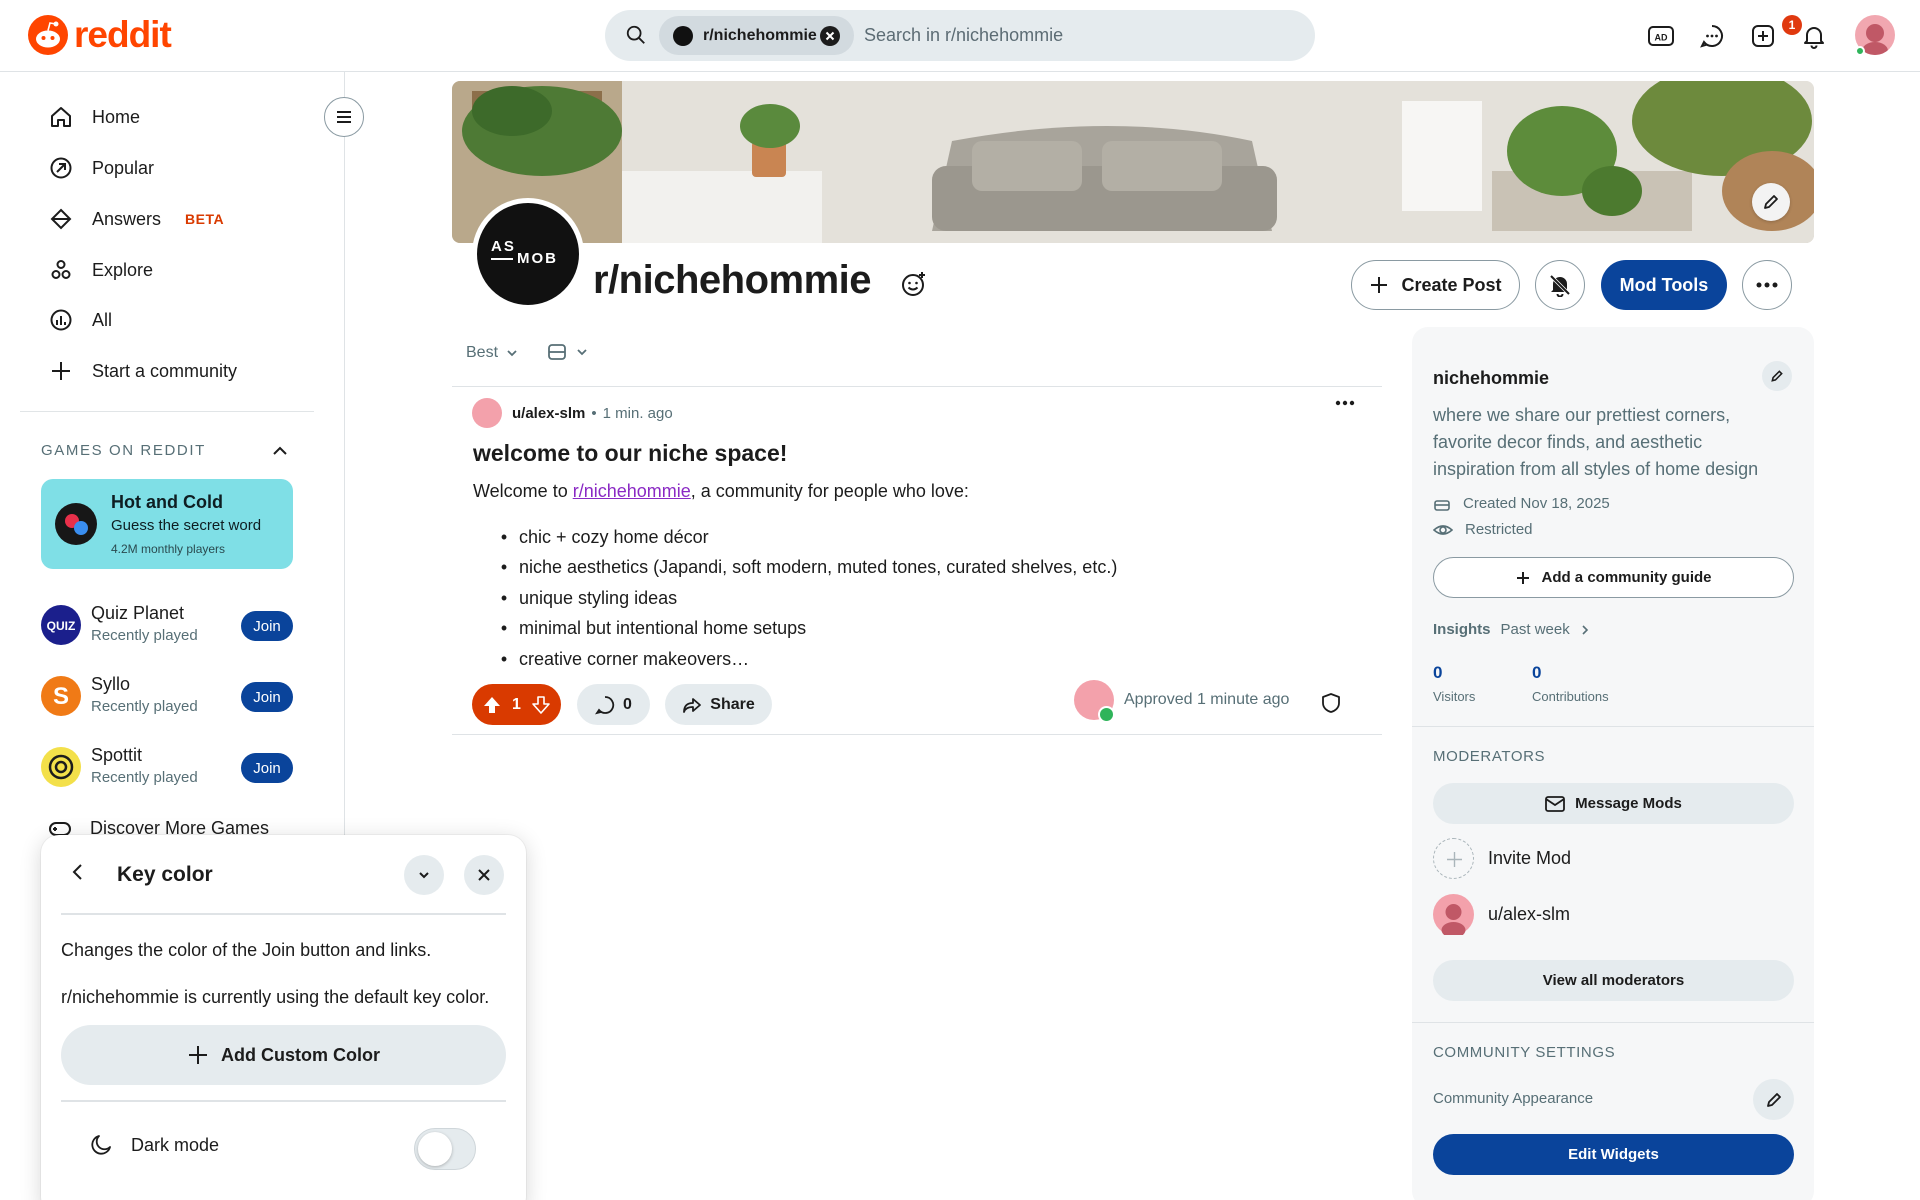 Image resolution: width=1920 pixels, height=1200 pixels. Describe the element at coordinates (482, 352) in the screenshot. I see `sort-label: Best` at that location.